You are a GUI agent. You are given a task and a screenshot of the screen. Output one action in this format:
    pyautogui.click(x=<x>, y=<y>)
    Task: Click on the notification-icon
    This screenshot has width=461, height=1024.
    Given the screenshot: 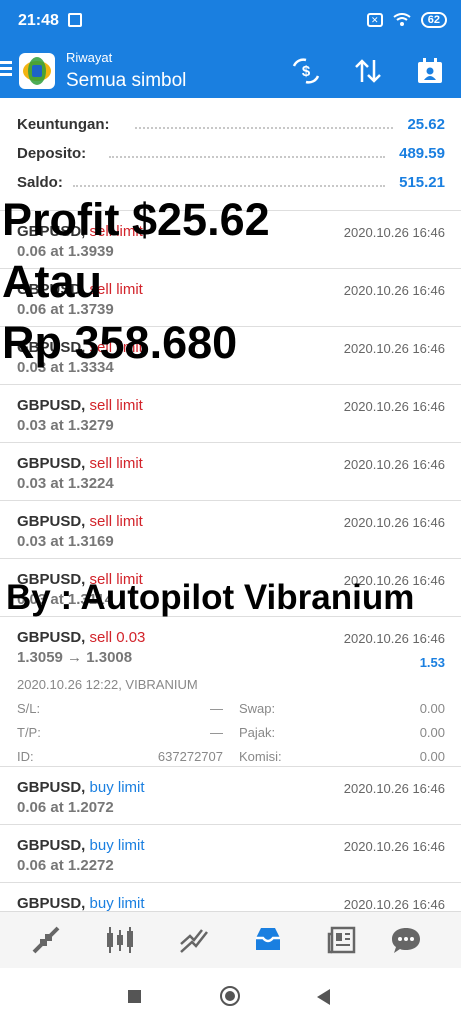 What is the action you would take?
    pyautogui.click(x=75, y=20)
    